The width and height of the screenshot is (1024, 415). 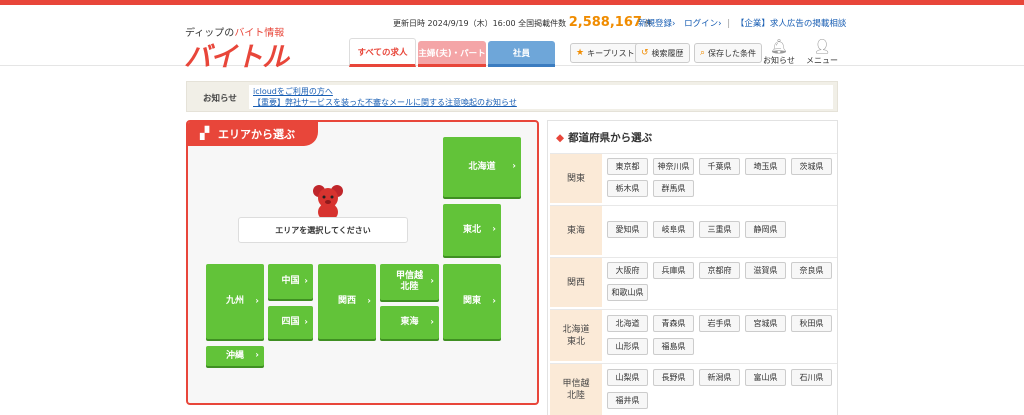 What do you see at coordinates (253, 134) in the screenshot?
I see `area-panel-title: ▞ エリアから選ぶ` at bounding box center [253, 134].